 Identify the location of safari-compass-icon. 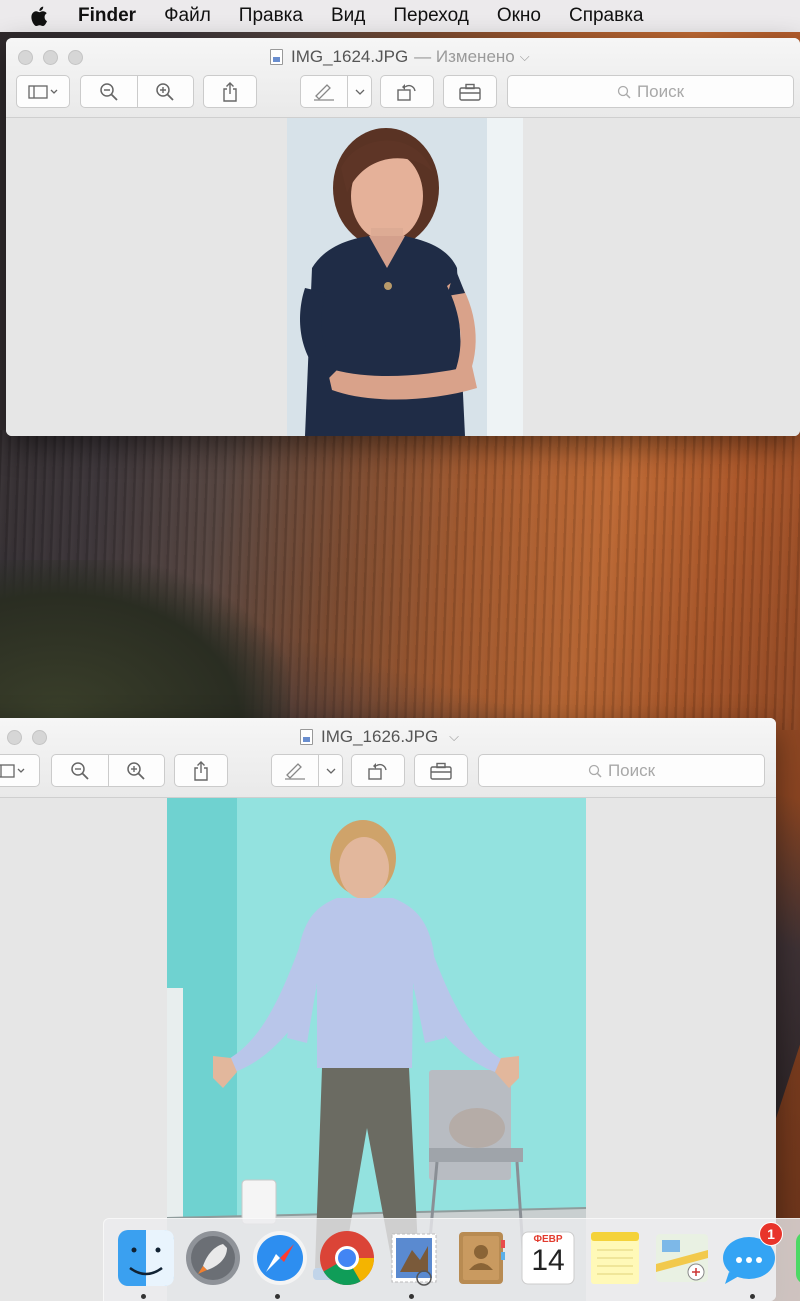
(280, 1258).